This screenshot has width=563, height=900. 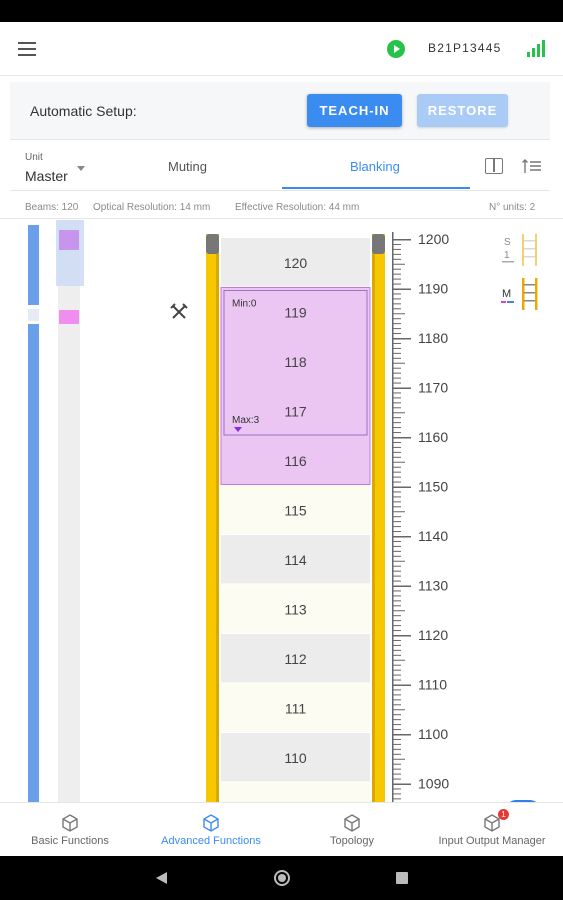 I want to click on beam-number: 118, so click(x=295, y=362).